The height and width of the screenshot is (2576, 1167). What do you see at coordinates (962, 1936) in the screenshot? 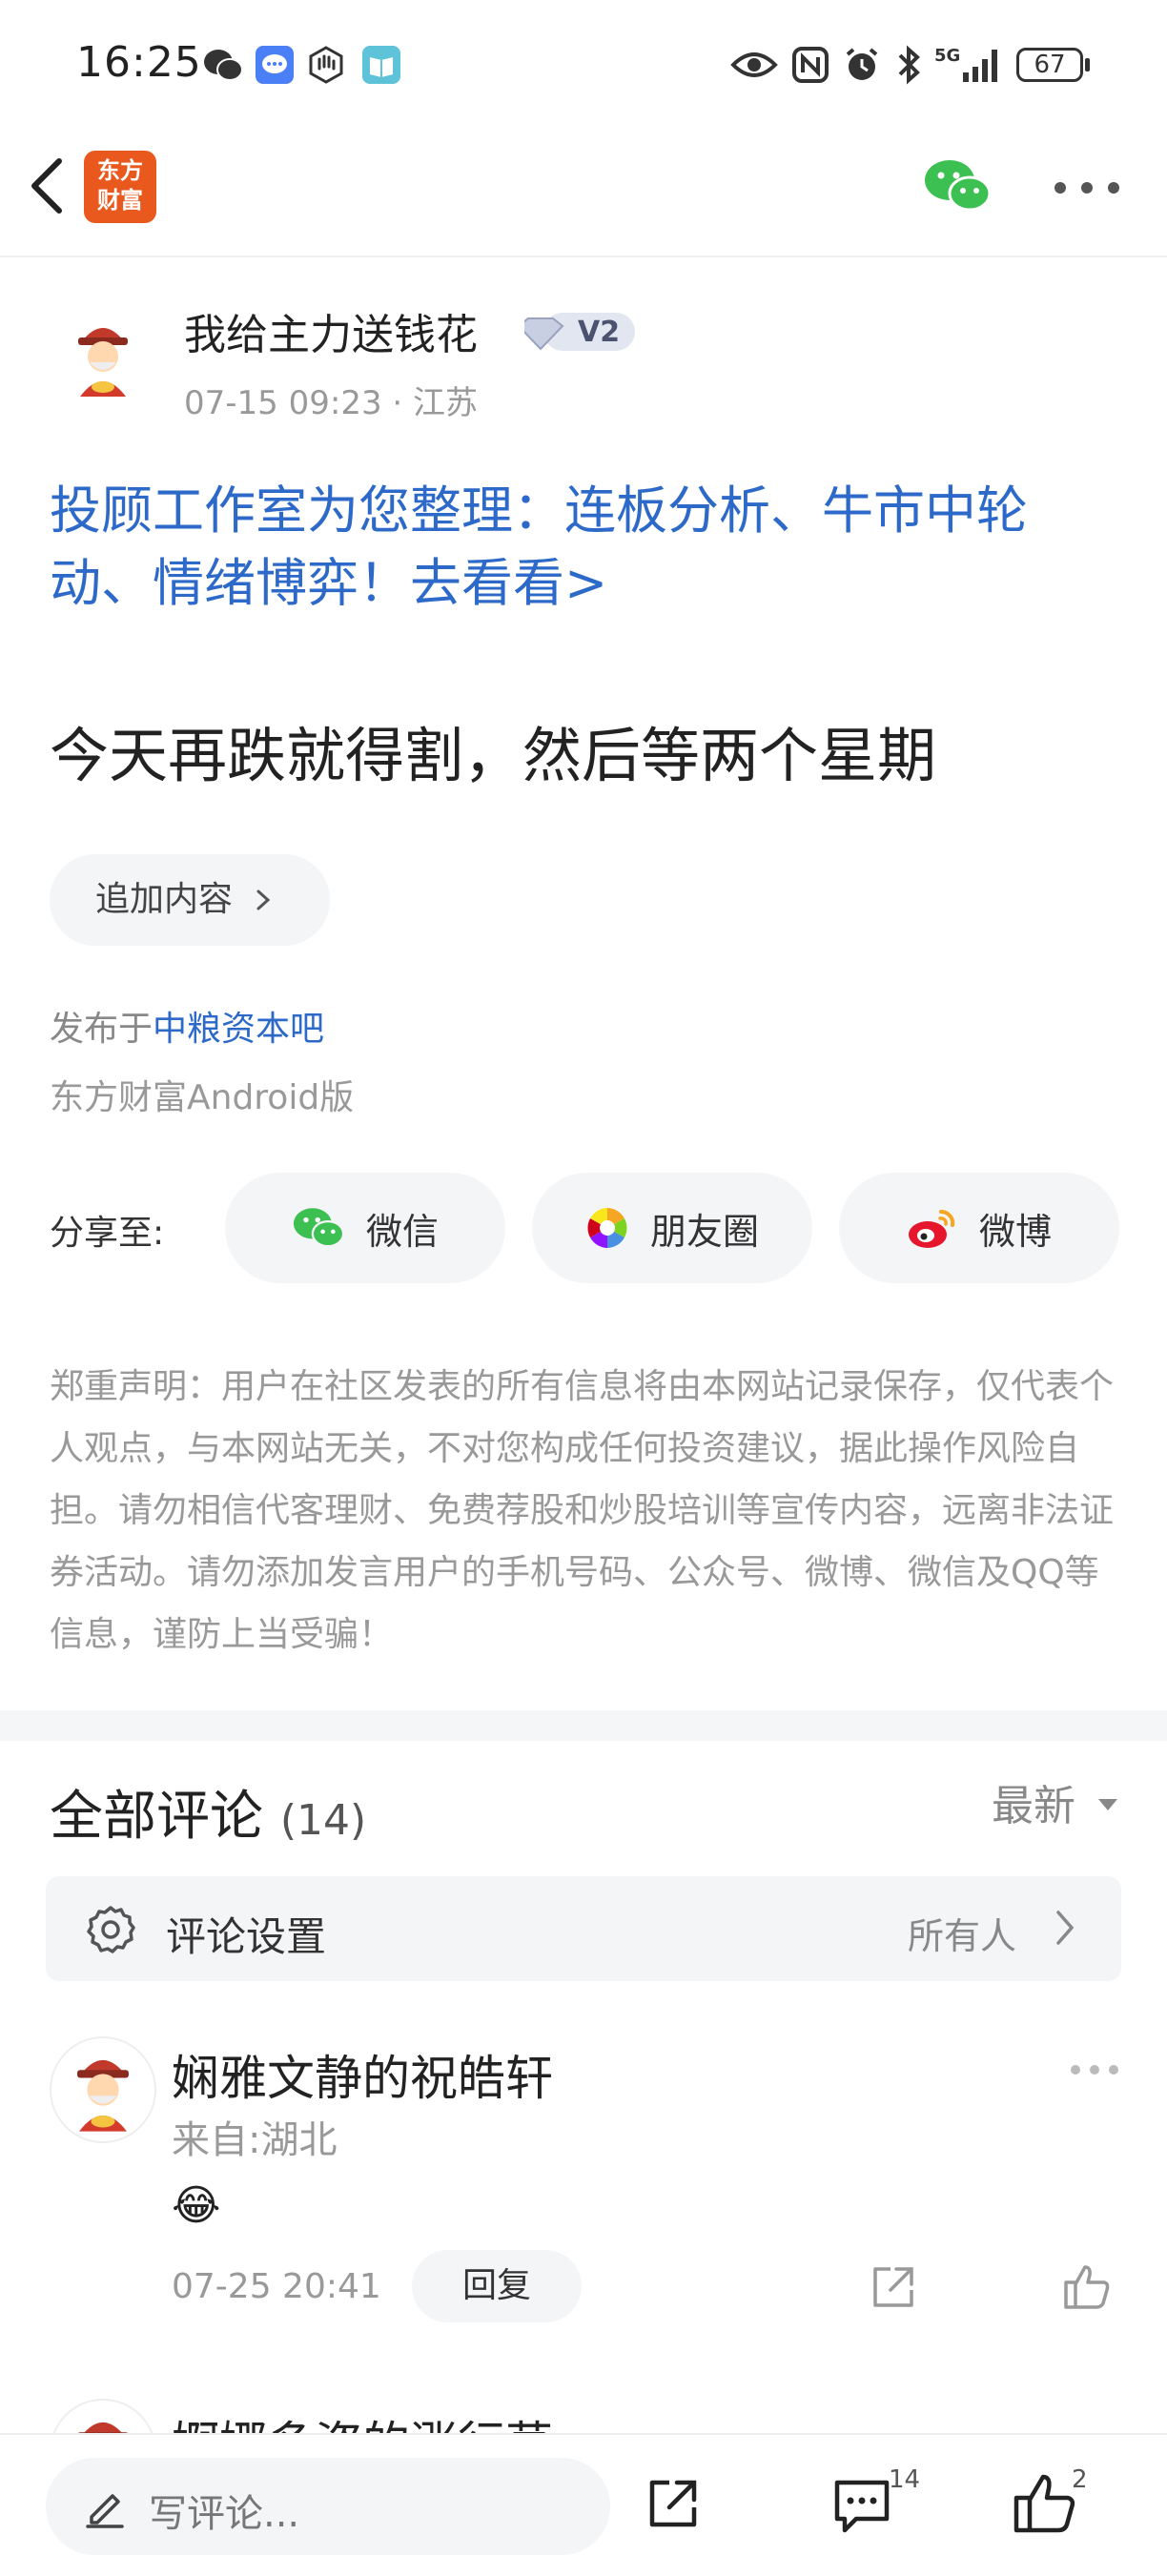
I see `comment-settings-value: 所有人` at bounding box center [962, 1936].